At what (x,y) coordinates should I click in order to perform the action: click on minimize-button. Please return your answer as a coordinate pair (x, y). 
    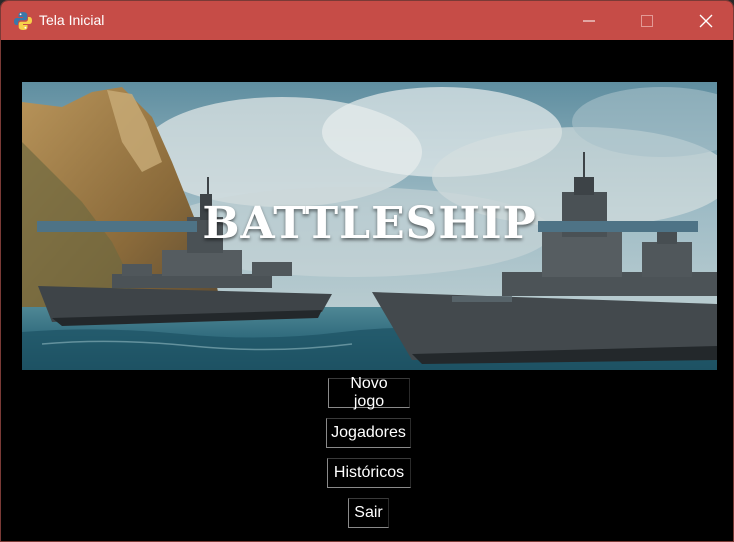
    Looking at the image, I should click on (589, 20).